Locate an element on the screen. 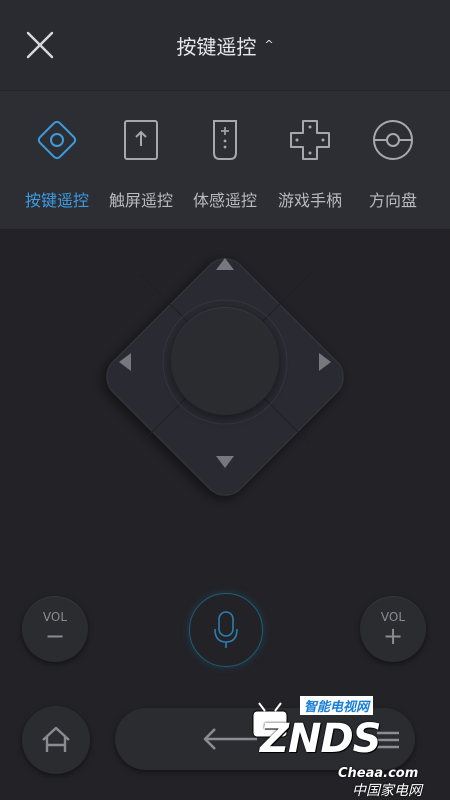  dpad-left-button is located at coordinates (125, 362).